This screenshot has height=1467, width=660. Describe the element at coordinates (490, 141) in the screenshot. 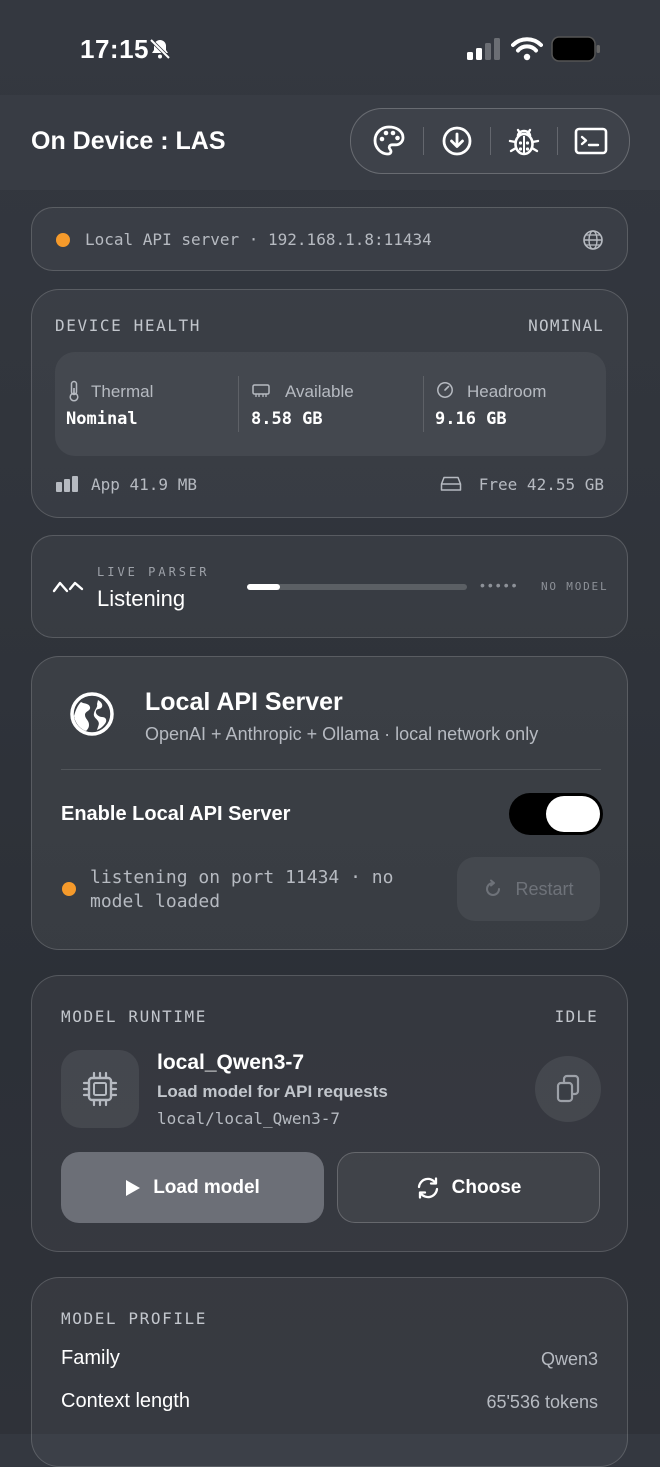

I see `header-toolbar` at that location.